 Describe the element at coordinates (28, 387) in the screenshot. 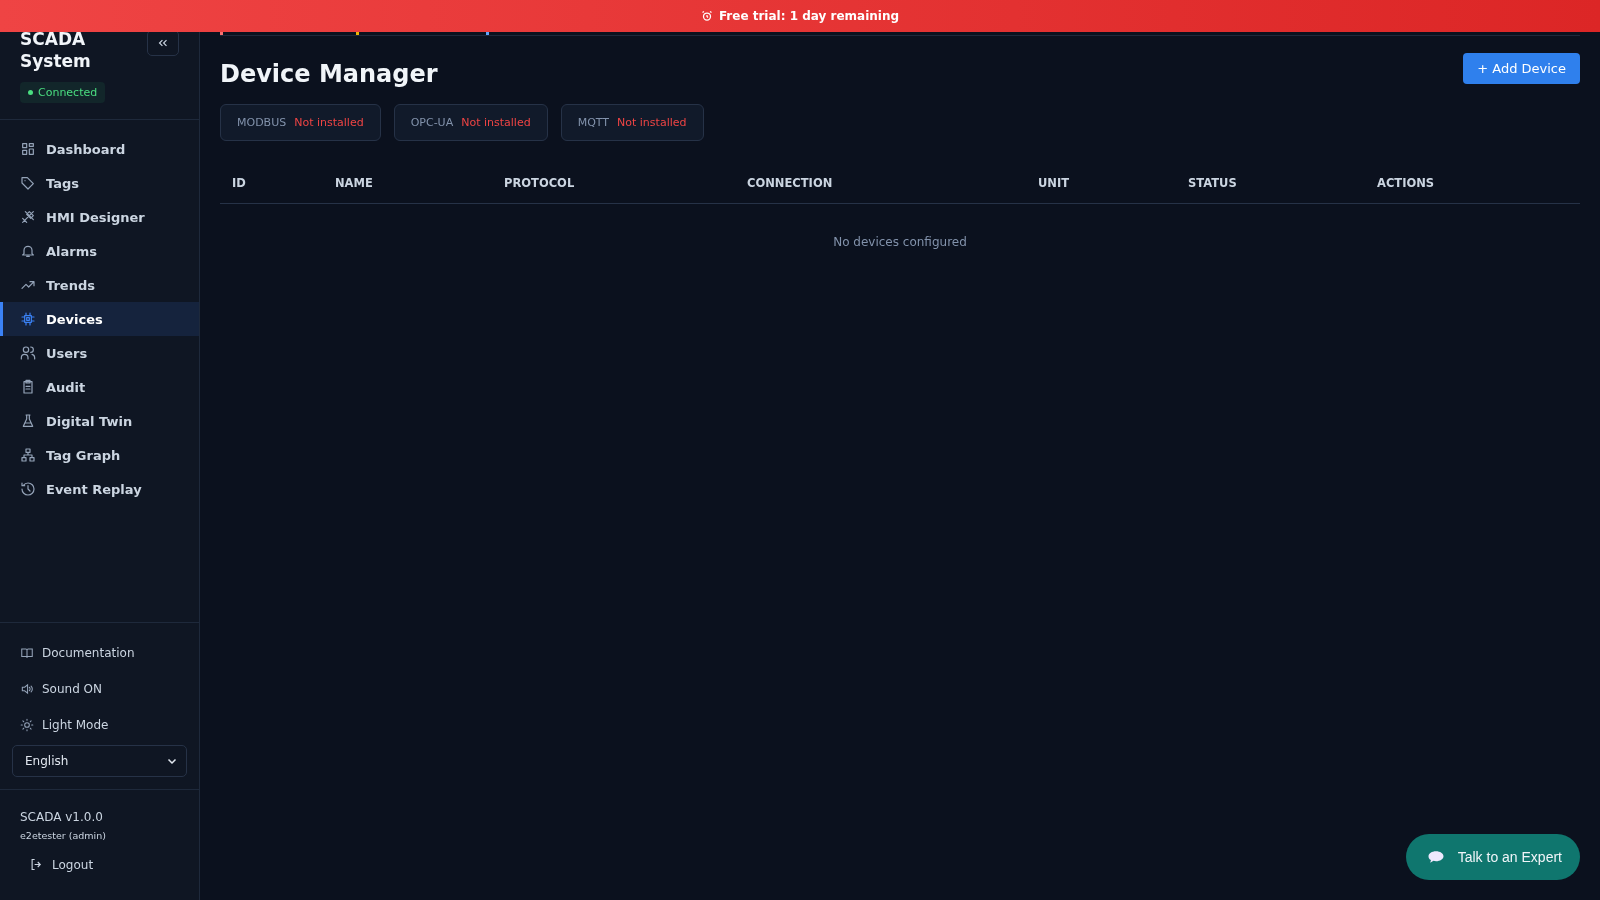

I see `clipboard-icon` at that location.